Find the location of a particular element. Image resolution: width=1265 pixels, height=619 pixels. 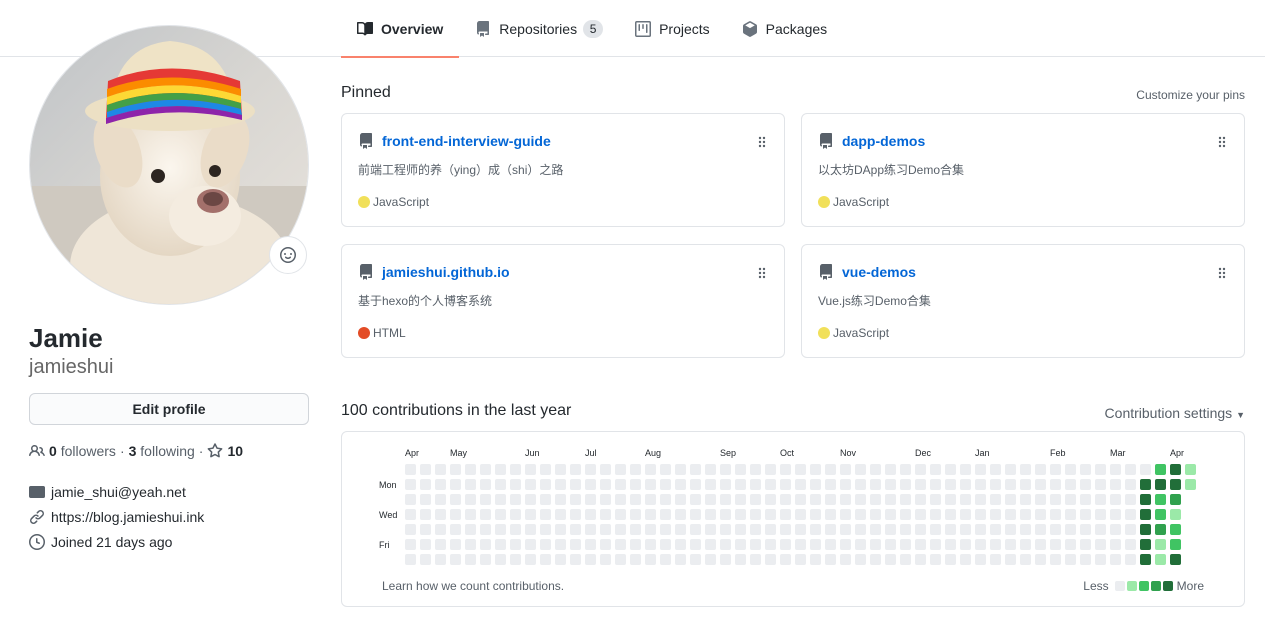

email-link: jamie_shui@yeah.net is located at coordinates (118, 492).